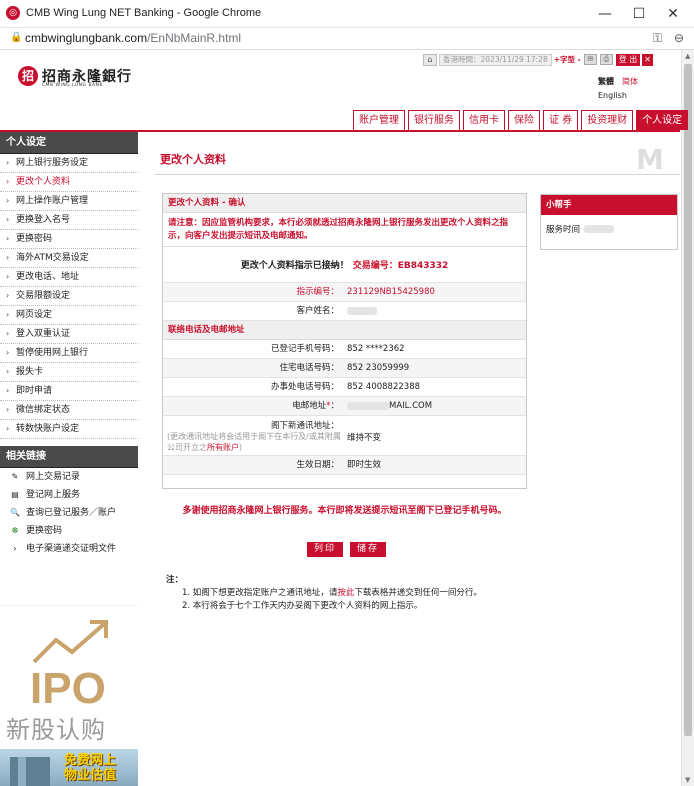  Describe the element at coordinates (687, 780) in the screenshot. I see `scroll-down-arrow-icon: ▼` at that location.